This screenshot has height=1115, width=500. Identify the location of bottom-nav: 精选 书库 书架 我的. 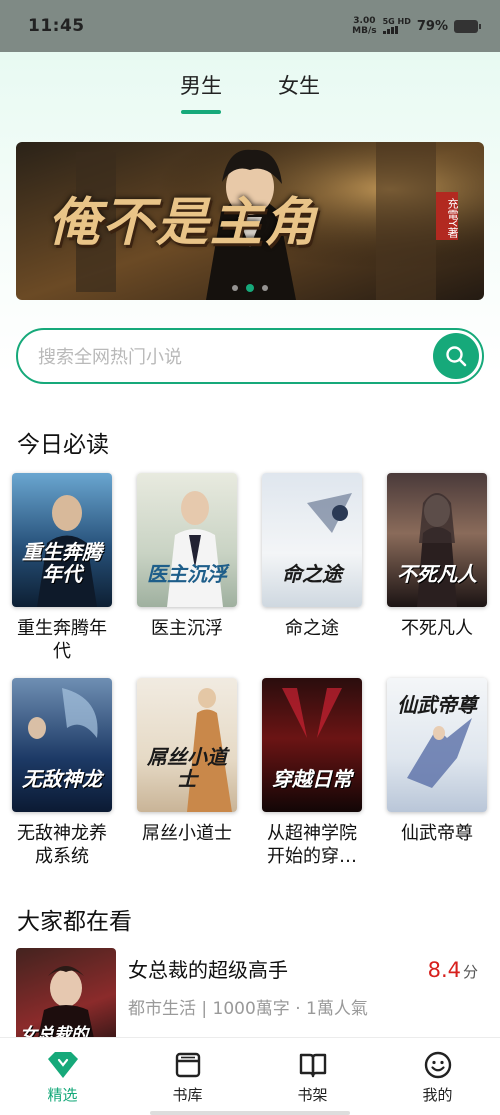
(250, 1076).